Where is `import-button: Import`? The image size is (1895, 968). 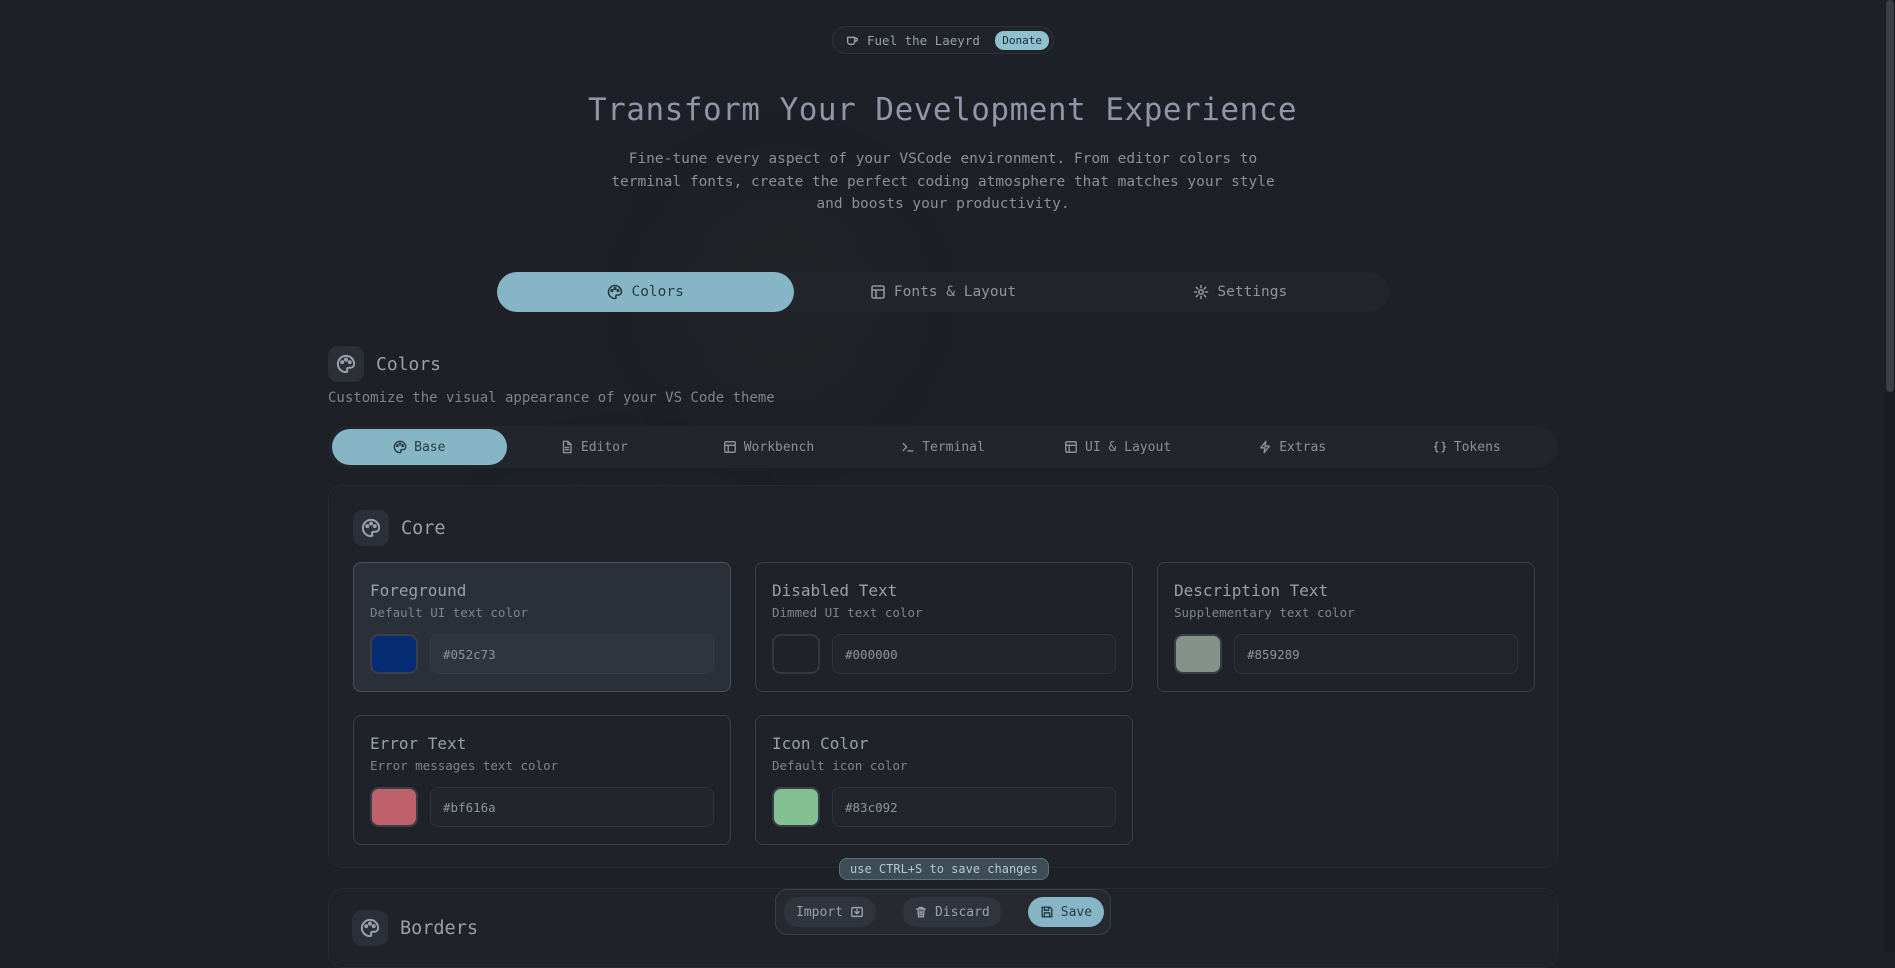
import-button: Import is located at coordinates (830, 912).